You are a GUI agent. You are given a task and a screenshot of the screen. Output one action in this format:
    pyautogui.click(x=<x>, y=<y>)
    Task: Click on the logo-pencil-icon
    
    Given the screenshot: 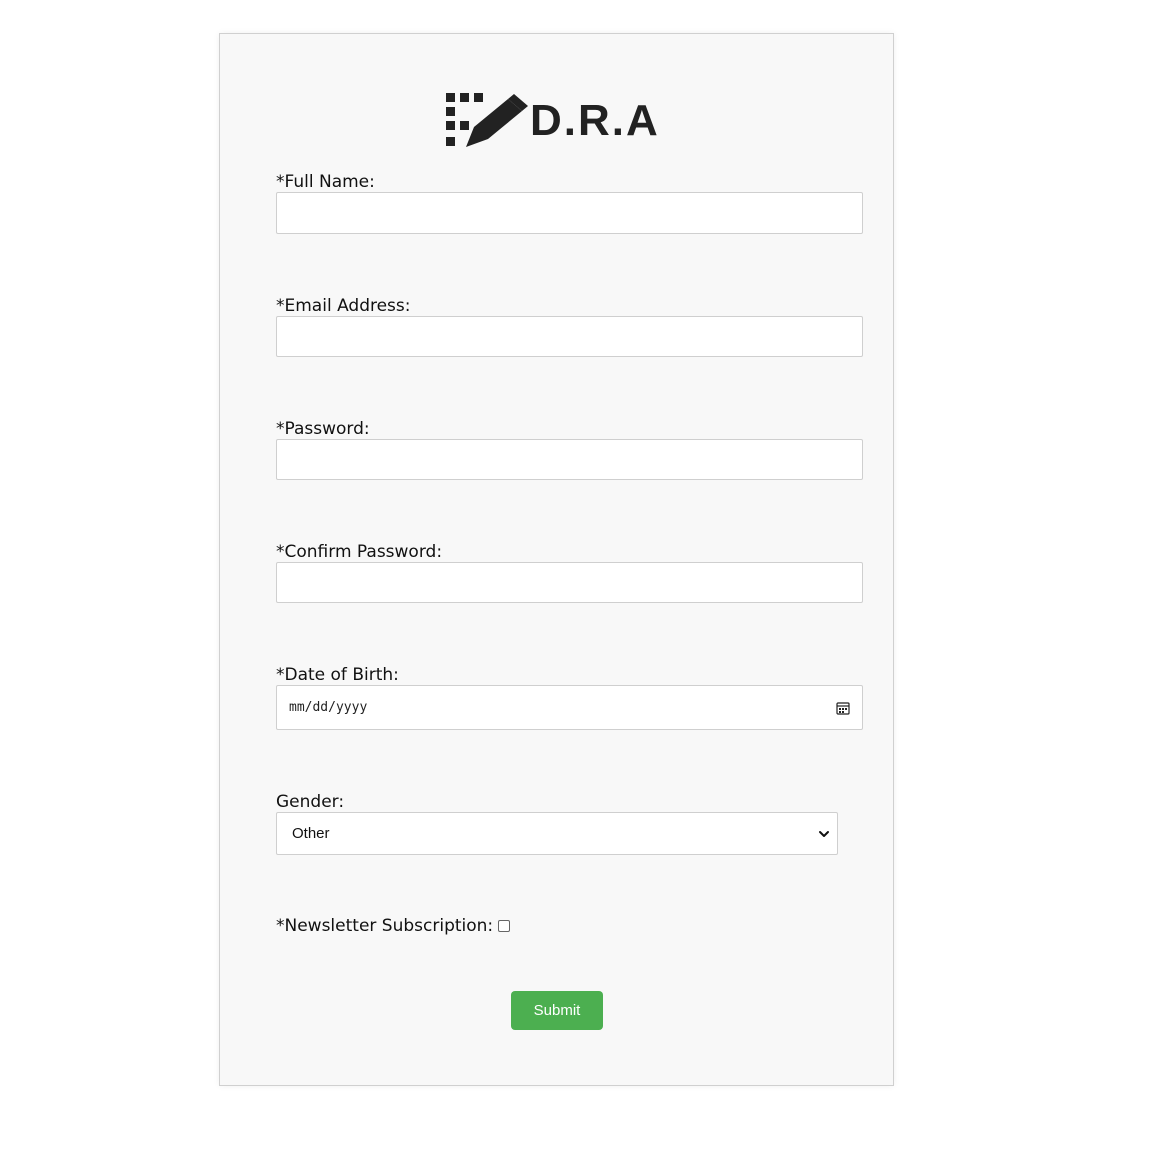 What is the action you would take?
    pyautogui.click(x=487, y=120)
    